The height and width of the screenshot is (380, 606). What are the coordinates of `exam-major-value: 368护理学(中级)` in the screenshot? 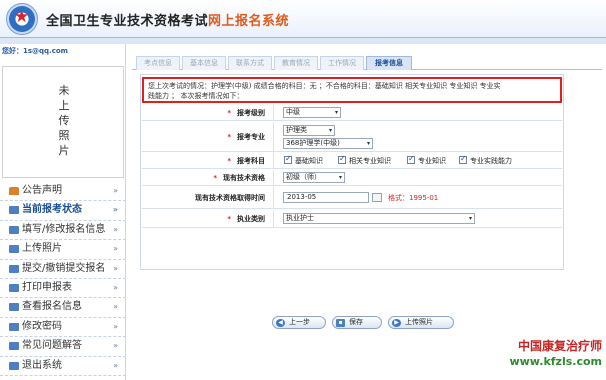 It's located at (313, 143).